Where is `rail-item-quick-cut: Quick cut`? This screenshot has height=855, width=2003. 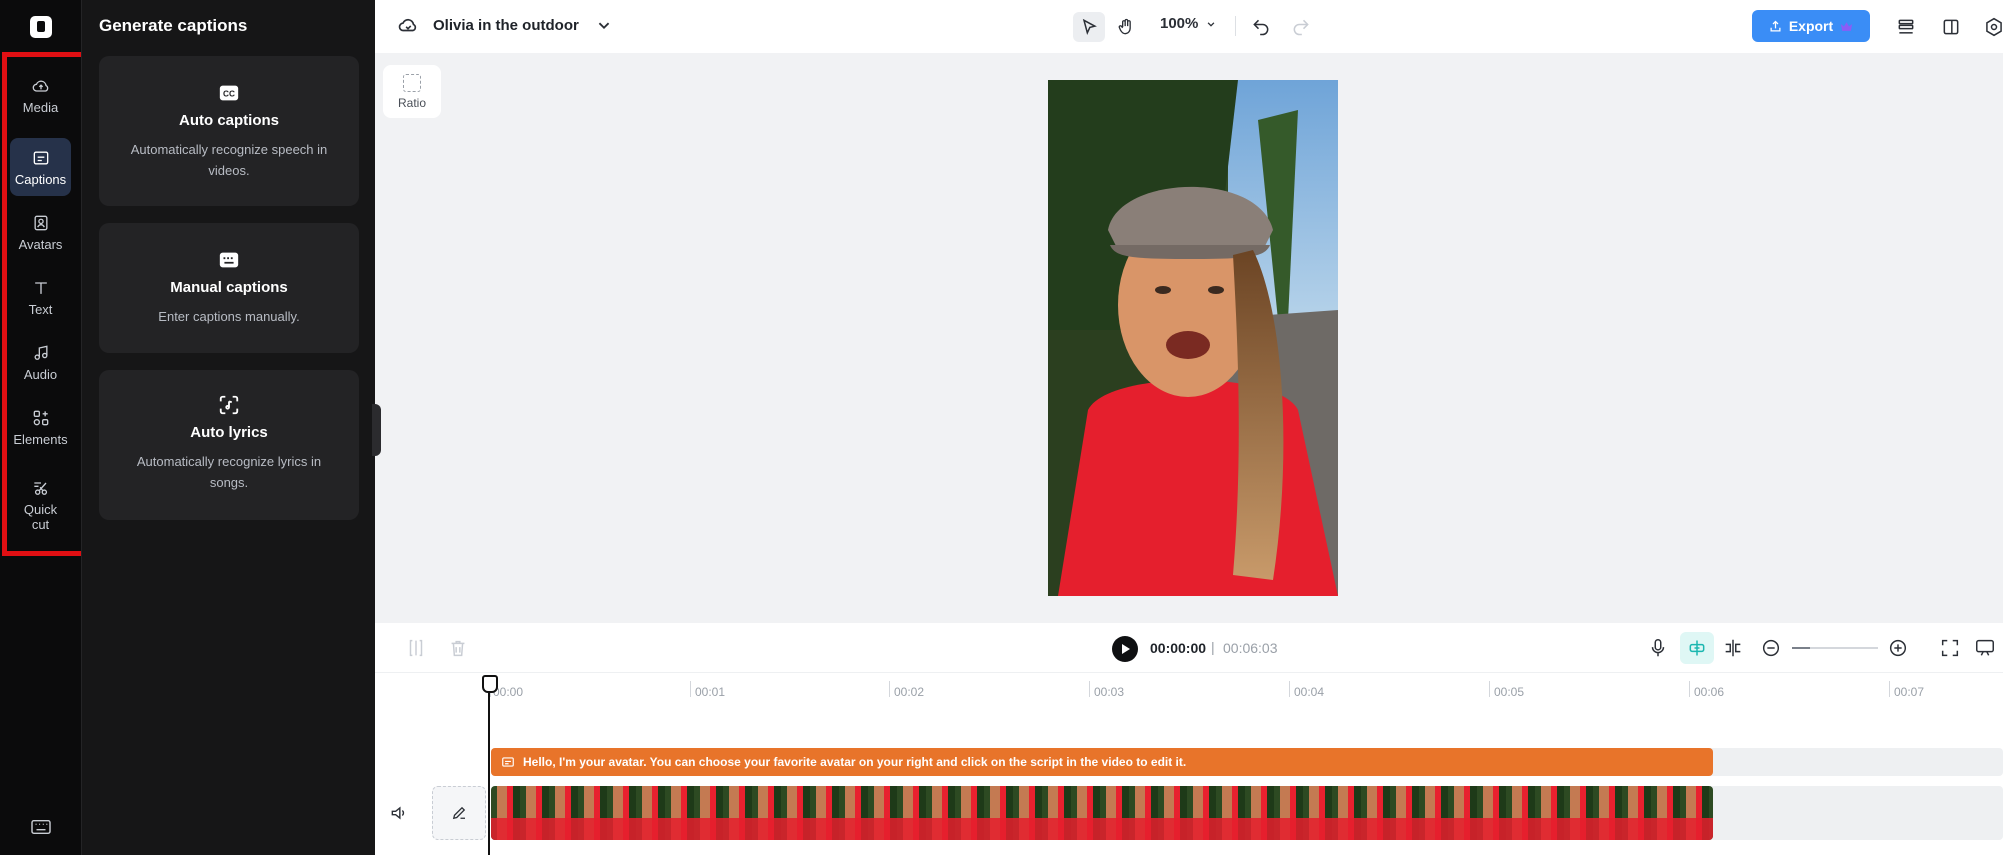
rail-item-quick-cut: Quick cut is located at coordinates (40, 505).